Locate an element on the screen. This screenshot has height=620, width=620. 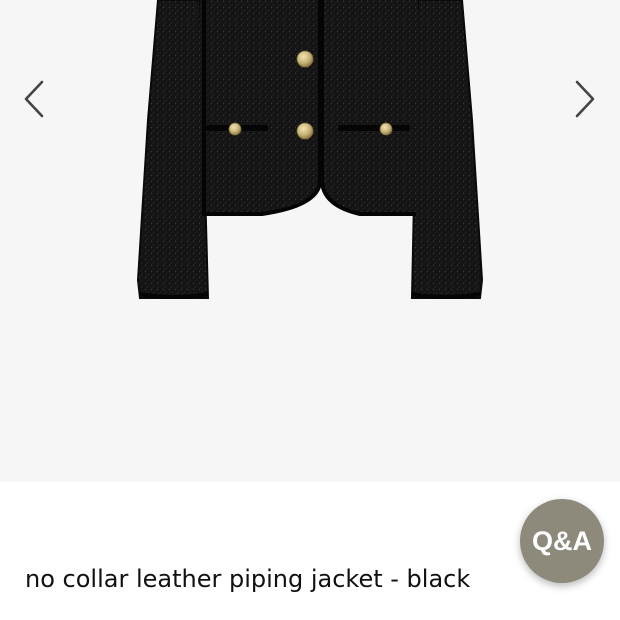
product-title: no collar leather piping jacket - black is located at coordinates (248, 579).